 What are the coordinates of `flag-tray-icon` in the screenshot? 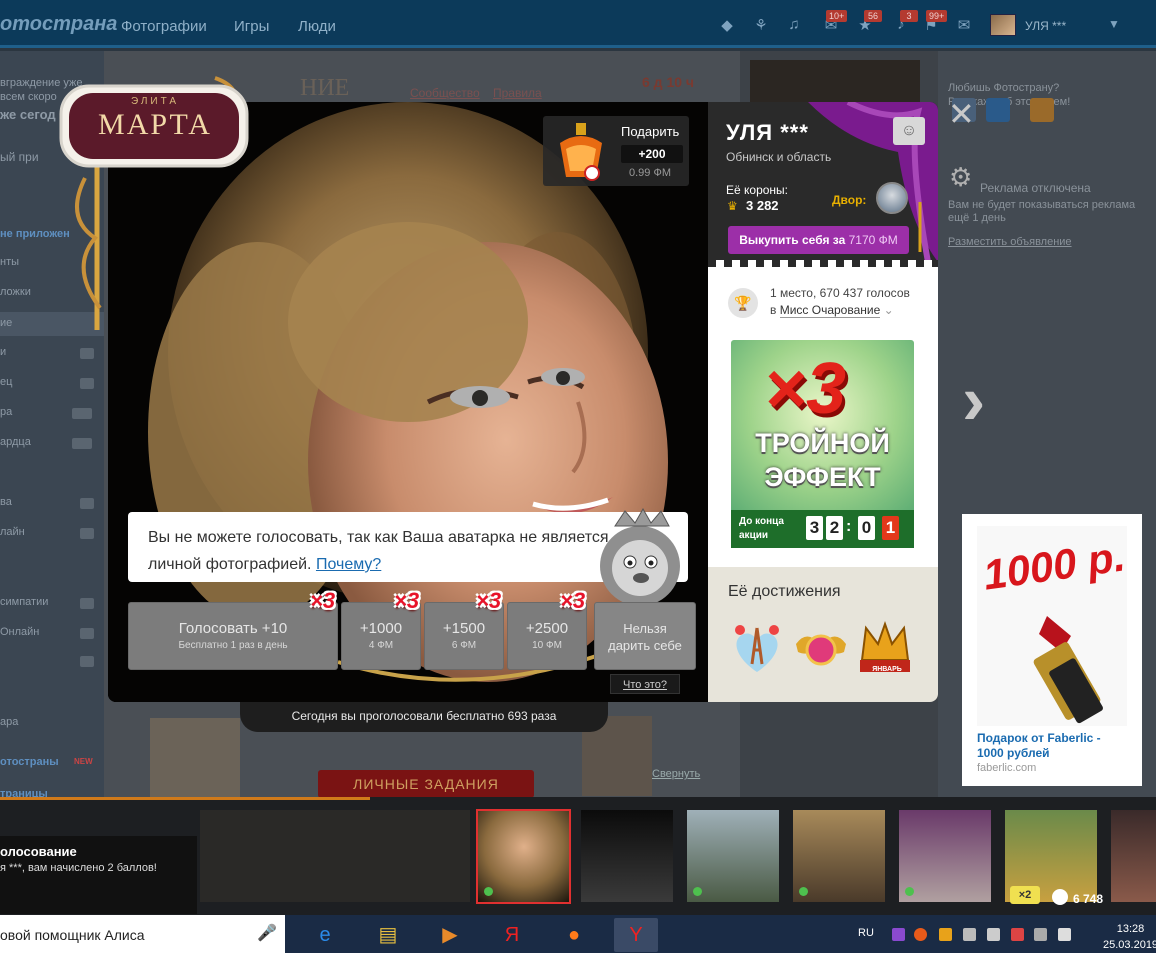 It's located at (1017, 934).